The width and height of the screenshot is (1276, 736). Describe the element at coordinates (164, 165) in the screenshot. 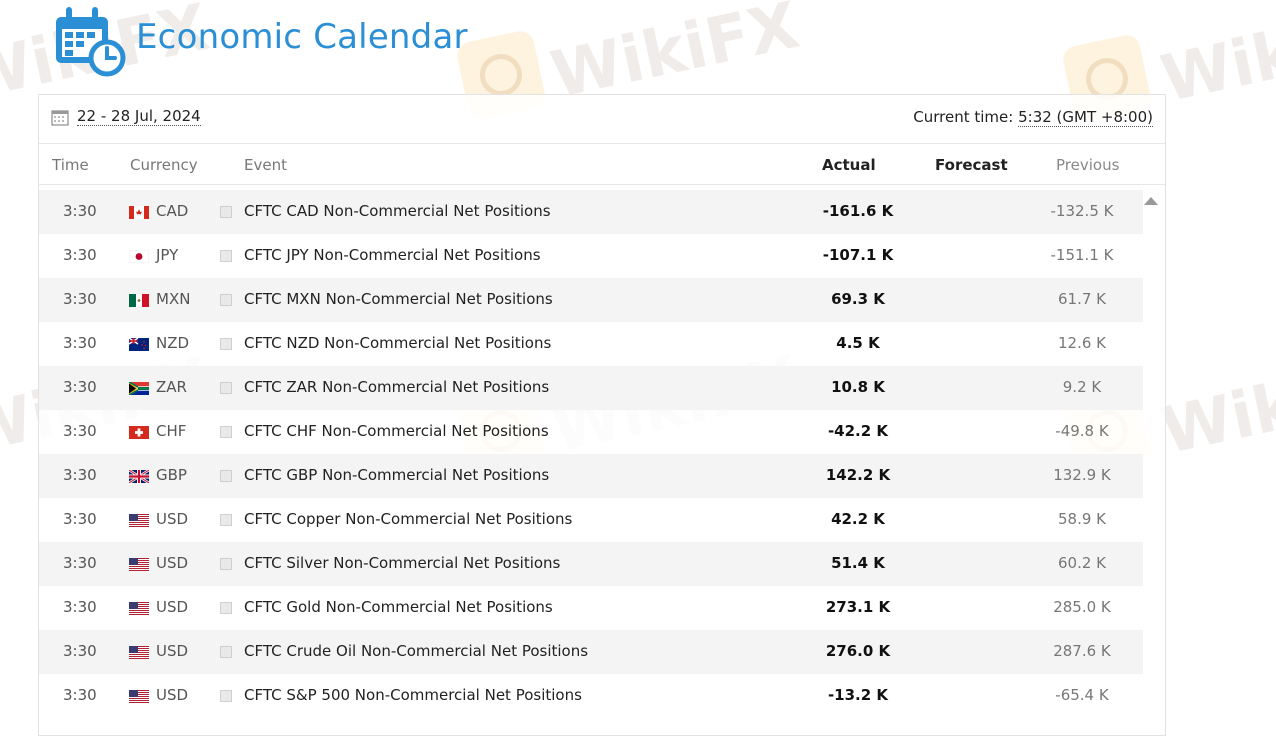

I see `column-header-currency: Currency` at that location.